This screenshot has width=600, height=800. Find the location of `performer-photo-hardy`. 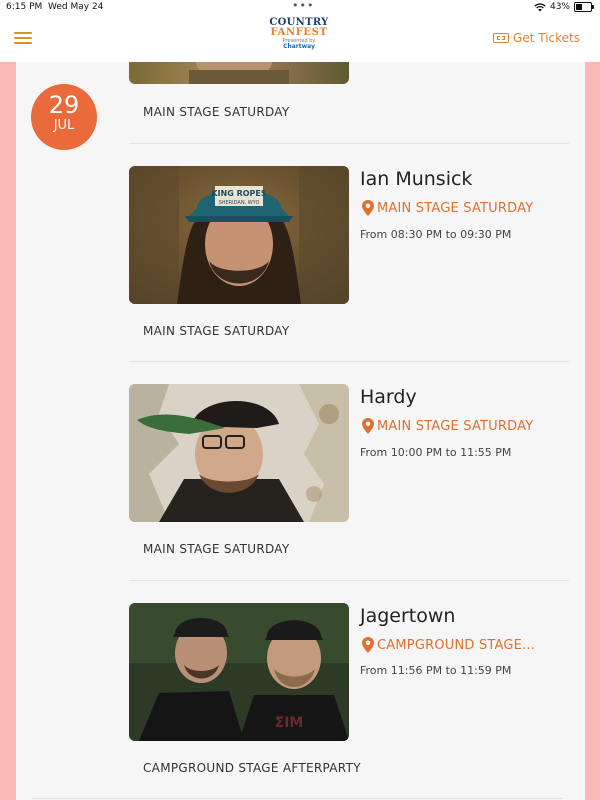

performer-photo-hardy is located at coordinates (239, 453).